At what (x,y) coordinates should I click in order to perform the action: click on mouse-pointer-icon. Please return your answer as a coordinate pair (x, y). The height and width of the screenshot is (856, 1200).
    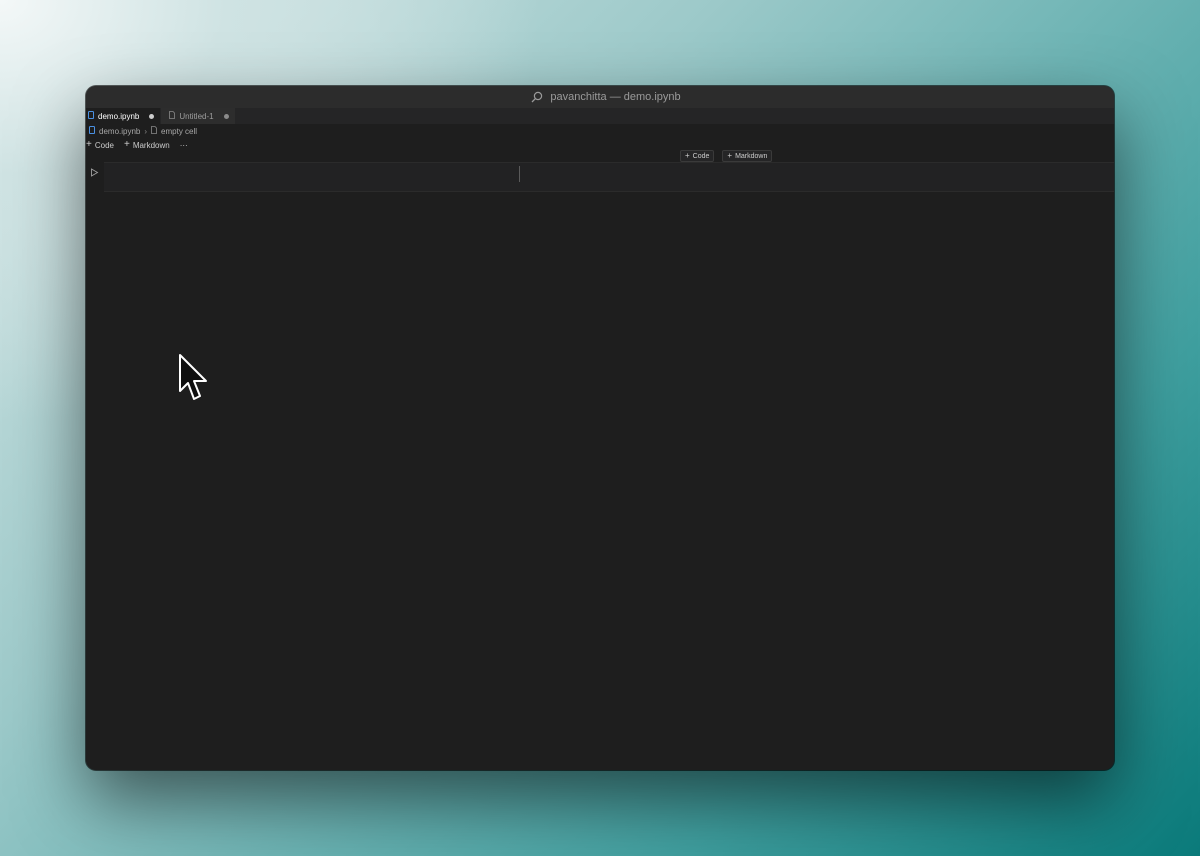
    Looking at the image, I should click on (194, 380).